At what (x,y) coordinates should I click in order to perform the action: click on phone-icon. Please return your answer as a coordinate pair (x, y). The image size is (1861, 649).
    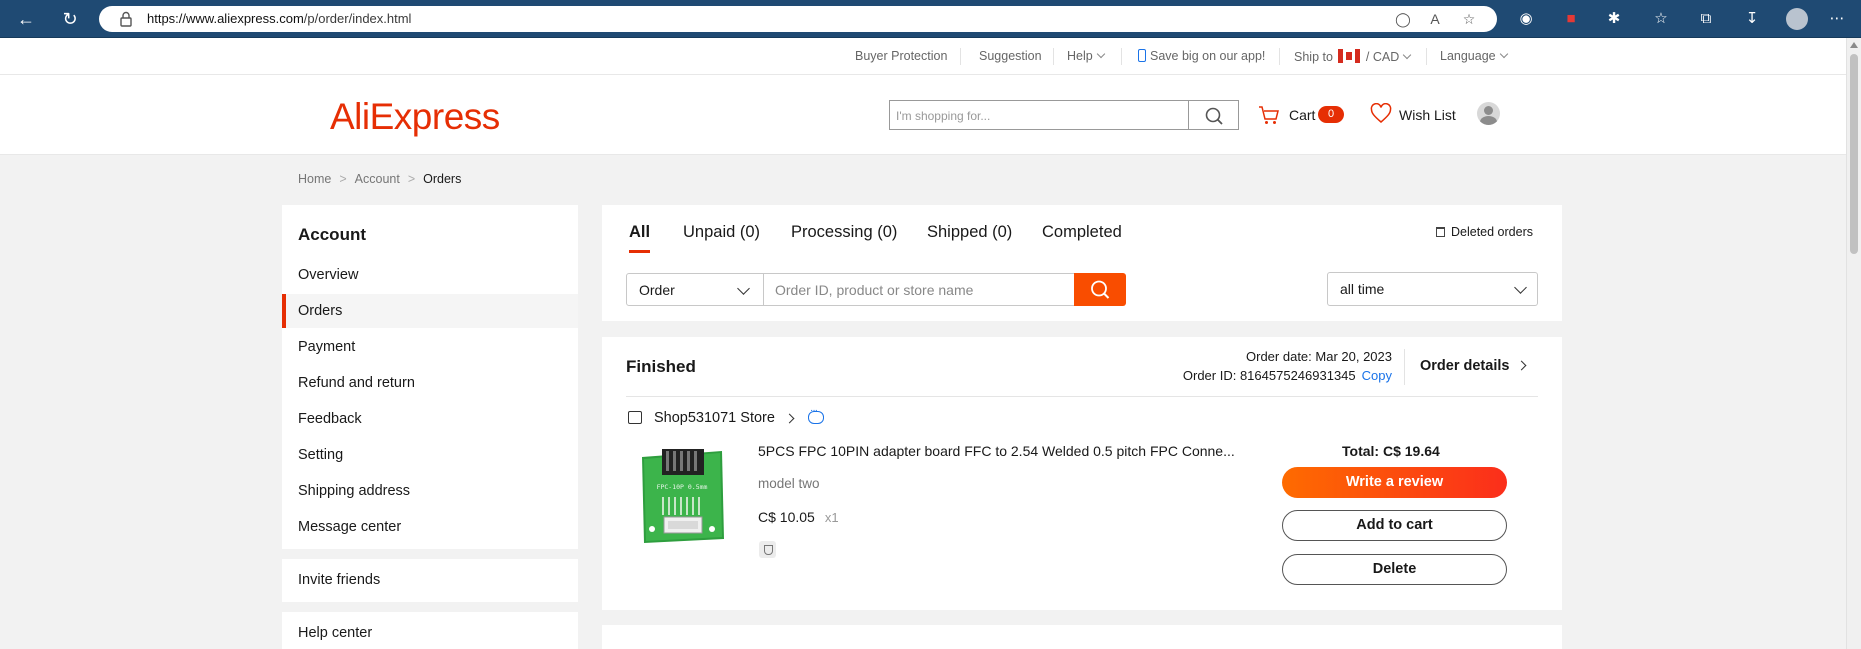
    Looking at the image, I should click on (1142, 55).